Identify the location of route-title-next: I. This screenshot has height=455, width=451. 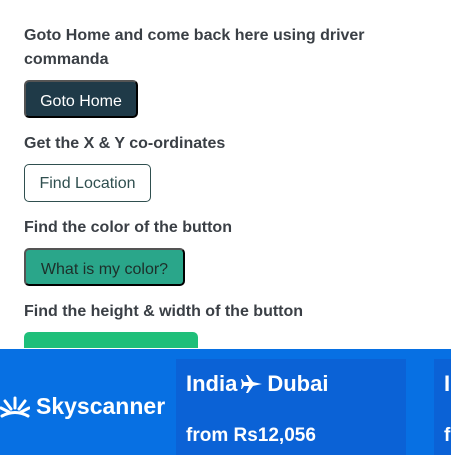
(447, 383).